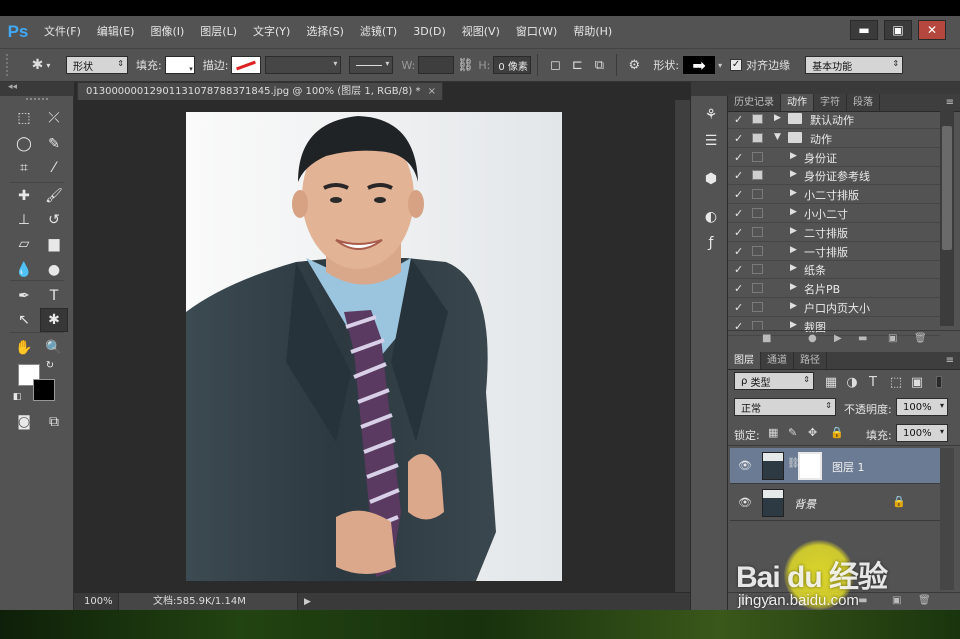 This screenshot has width=960, height=639. I want to click on action-row: ✓ ▶ 一寸排版, so click(834, 251).